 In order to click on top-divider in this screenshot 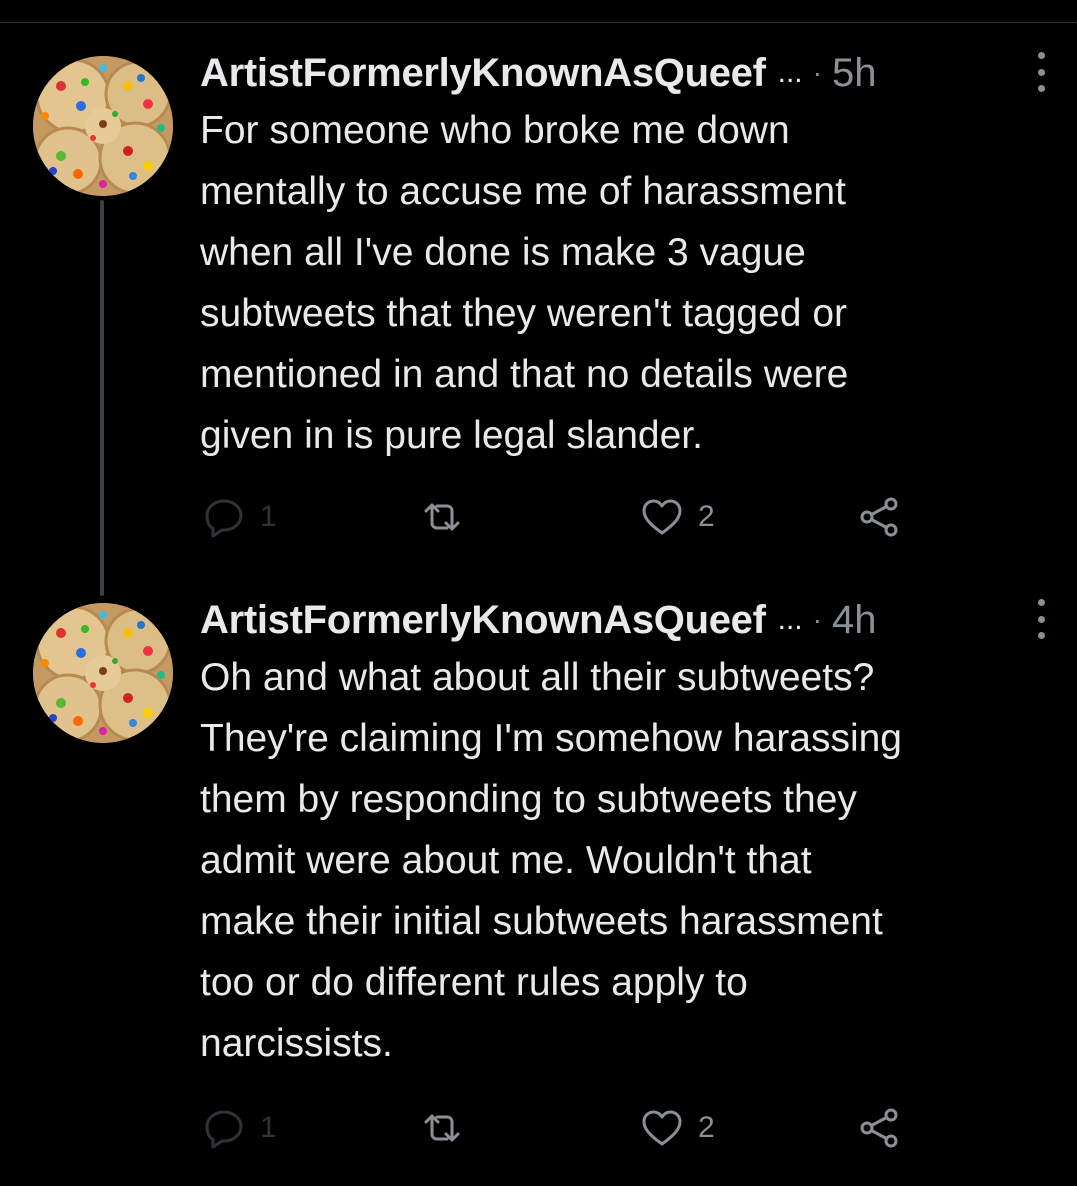, I will do `click(538, 22)`.